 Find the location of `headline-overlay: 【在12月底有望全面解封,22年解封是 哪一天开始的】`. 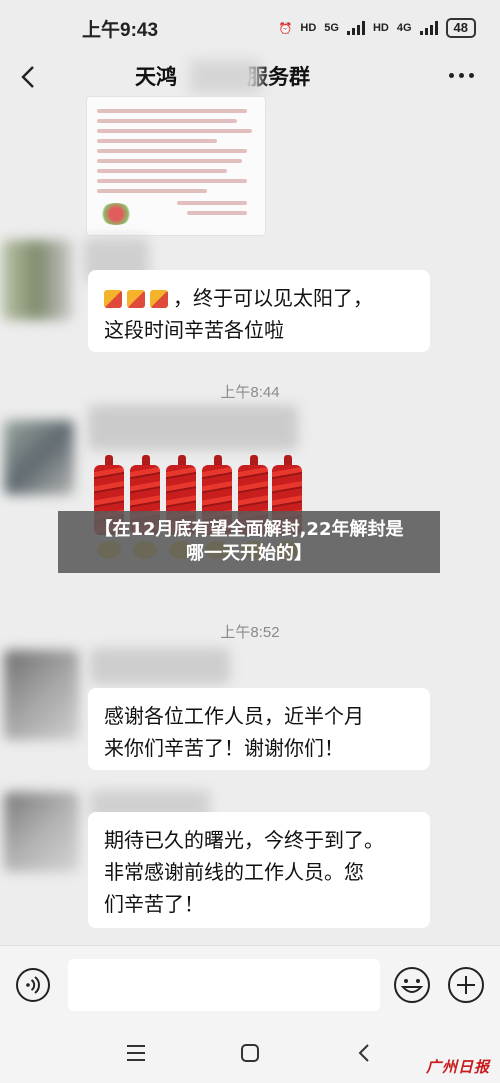

headline-overlay: 【在12月底有望全面解封,22年解封是 哪一天开始的】 is located at coordinates (249, 542).